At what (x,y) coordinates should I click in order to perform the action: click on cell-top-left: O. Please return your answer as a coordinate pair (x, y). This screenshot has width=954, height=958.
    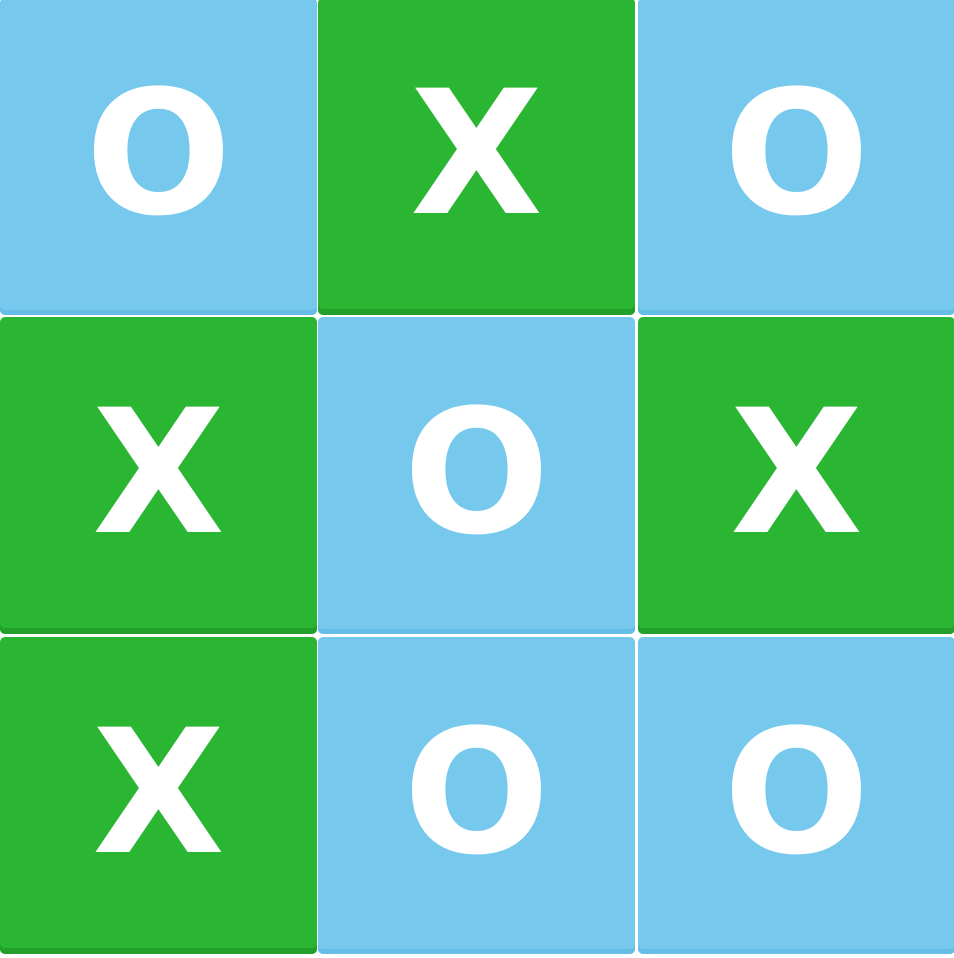
    Looking at the image, I should click on (158, 157).